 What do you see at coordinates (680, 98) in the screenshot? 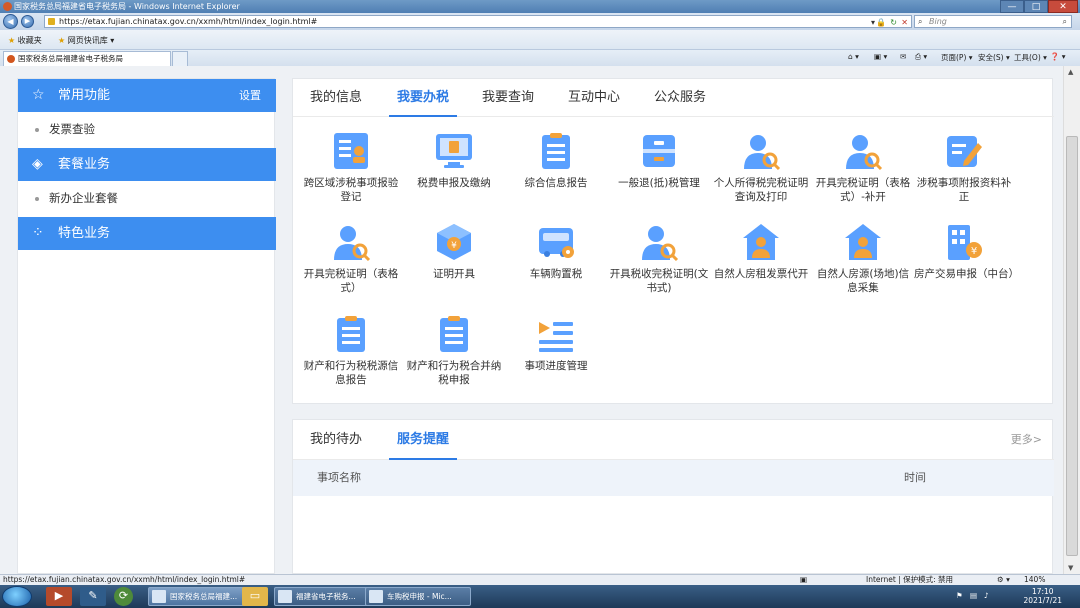
I see `tab-public-service: 公众服务` at bounding box center [680, 98].